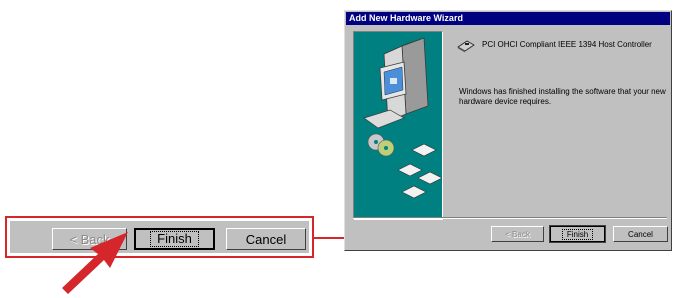 The image size is (675, 298). I want to click on back-label: < Back, so click(517, 234).